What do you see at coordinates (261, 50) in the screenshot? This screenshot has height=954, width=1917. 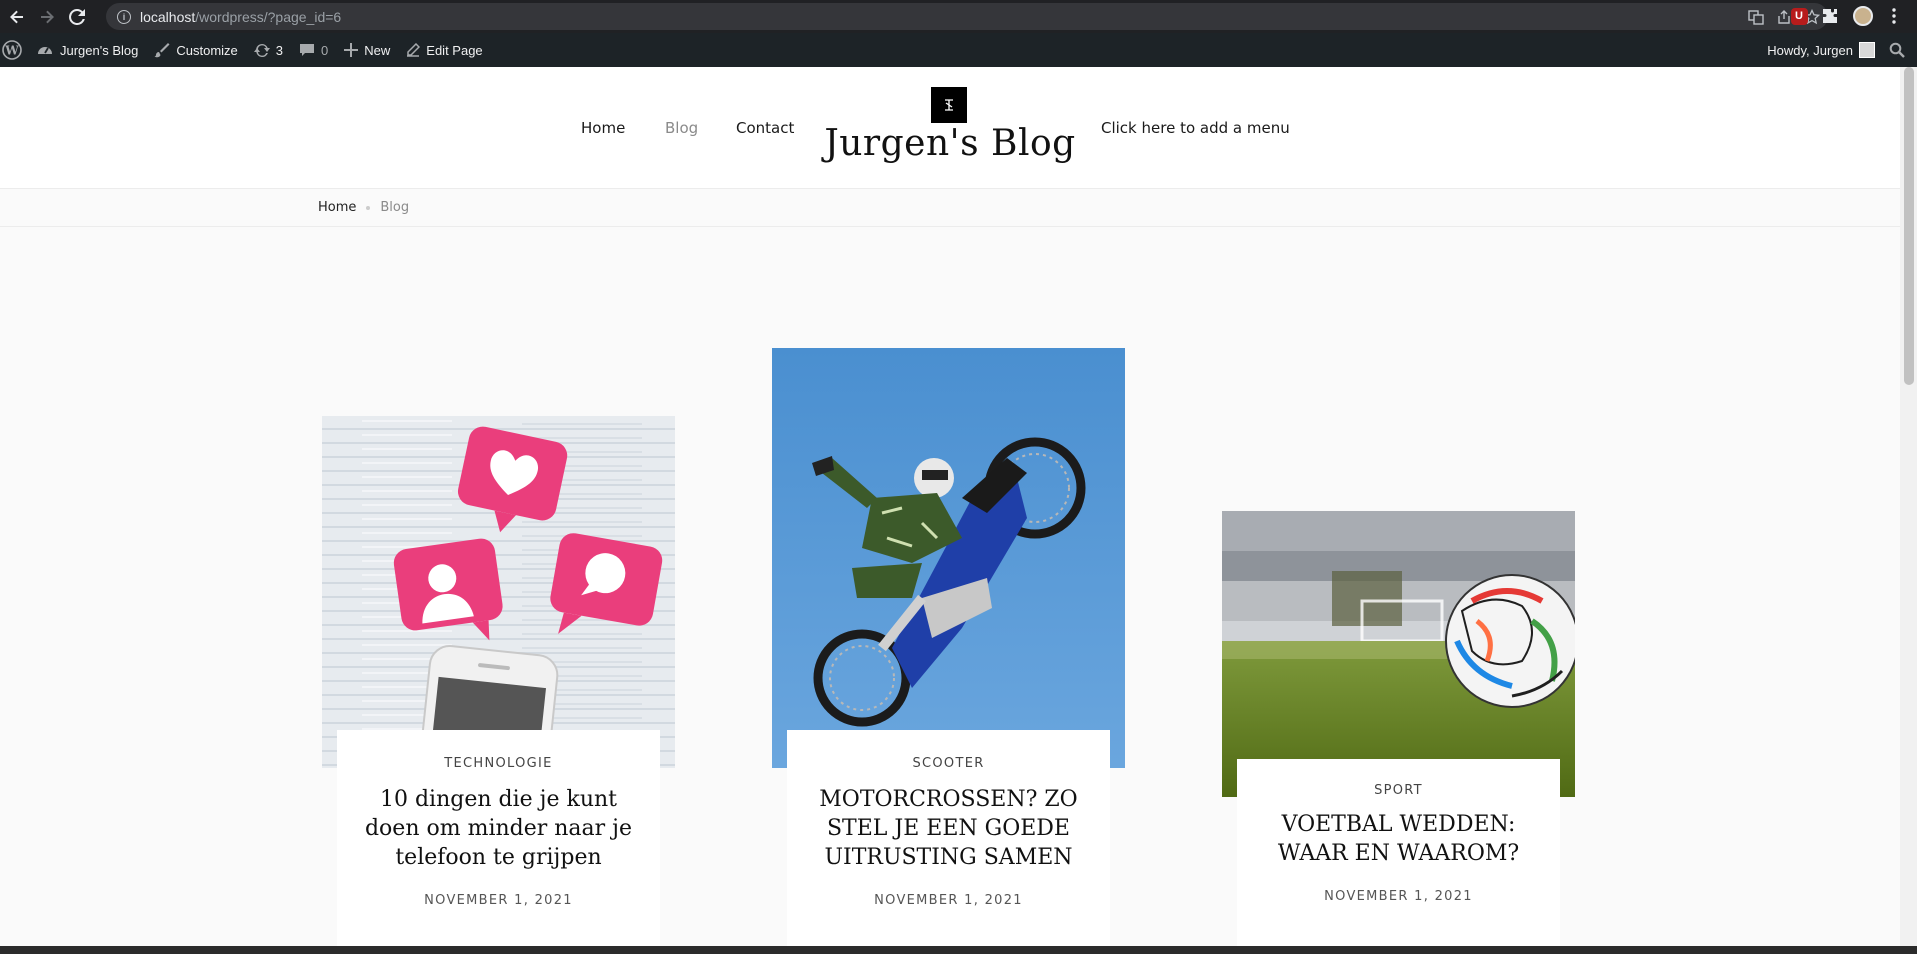 I see `updates-icon` at bounding box center [261, 50].